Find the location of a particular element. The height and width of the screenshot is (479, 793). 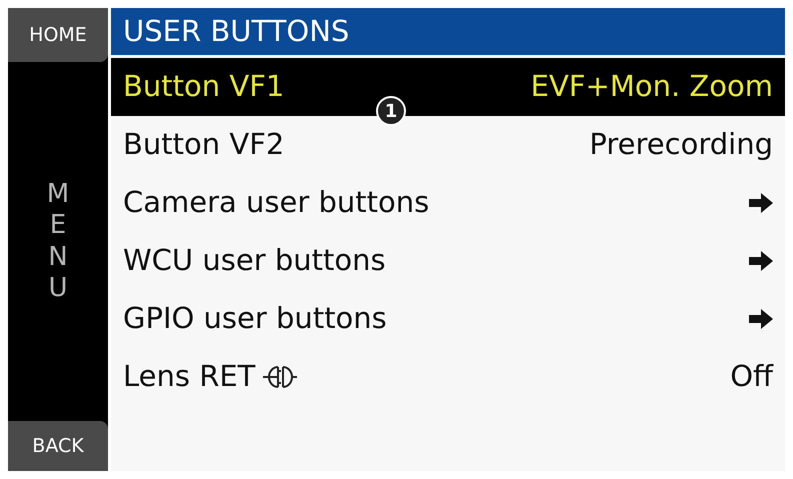

menu-label: MENU is located at coordinates (58, 241).